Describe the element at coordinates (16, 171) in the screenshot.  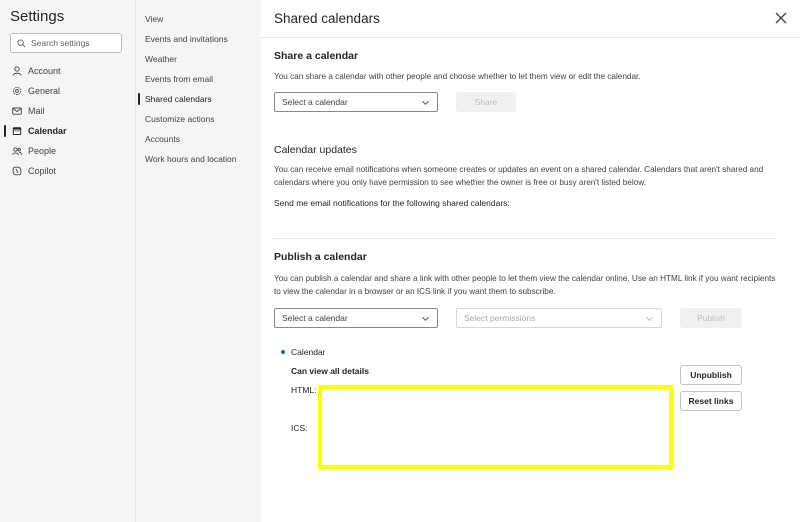
I see `copilot-icon` at that location.